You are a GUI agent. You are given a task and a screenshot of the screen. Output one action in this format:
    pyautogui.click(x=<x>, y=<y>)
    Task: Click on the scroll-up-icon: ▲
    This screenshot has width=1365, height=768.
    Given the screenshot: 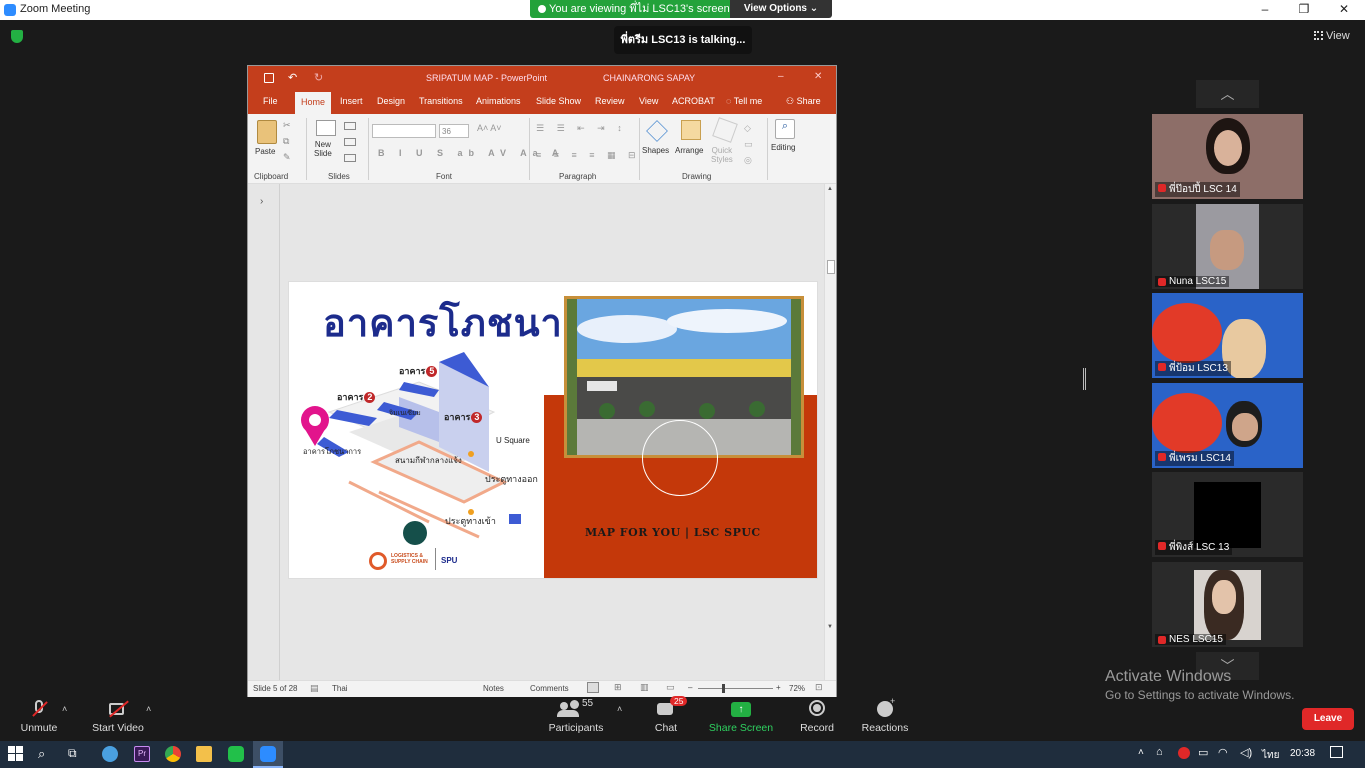 What is the action you would take?
    pyautogui.click(x=830, y=189)
    